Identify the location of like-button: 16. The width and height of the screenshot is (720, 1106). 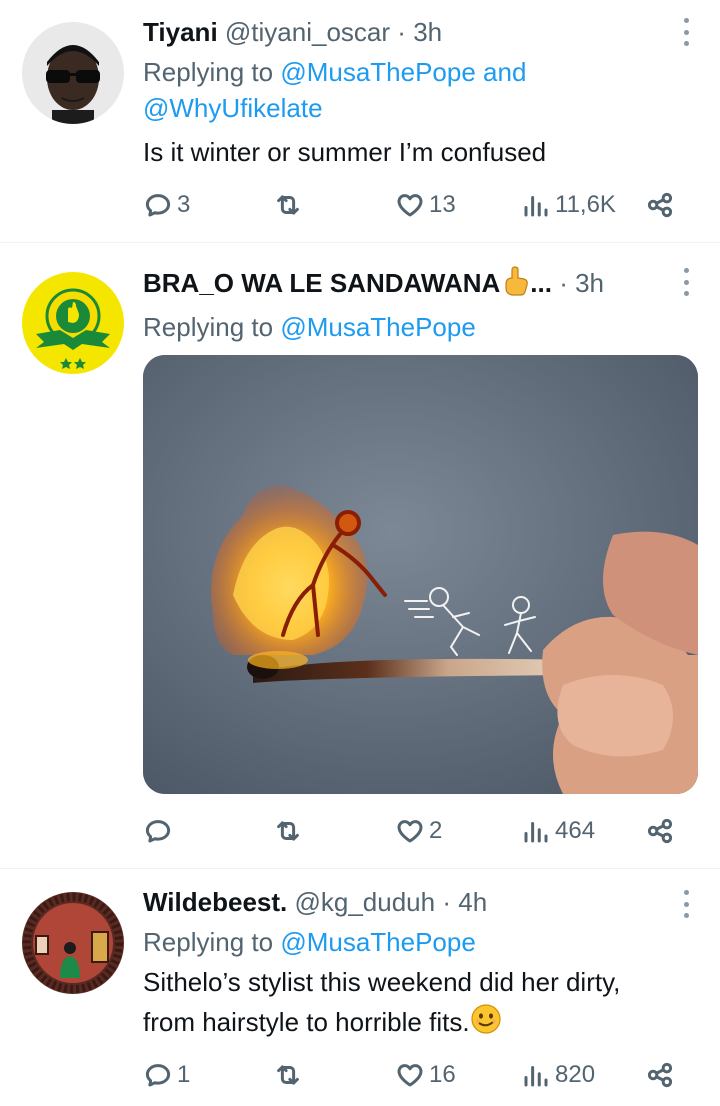
(425, 1075).